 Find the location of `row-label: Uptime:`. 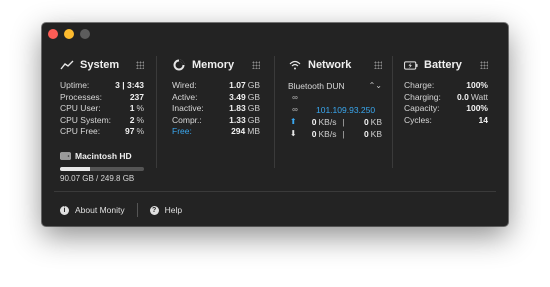

row-label: Uptime: is located at coordinates (75, 85).